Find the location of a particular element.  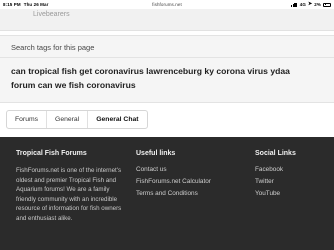

breadcrumb-general: General is located at coordinates (66, 119).